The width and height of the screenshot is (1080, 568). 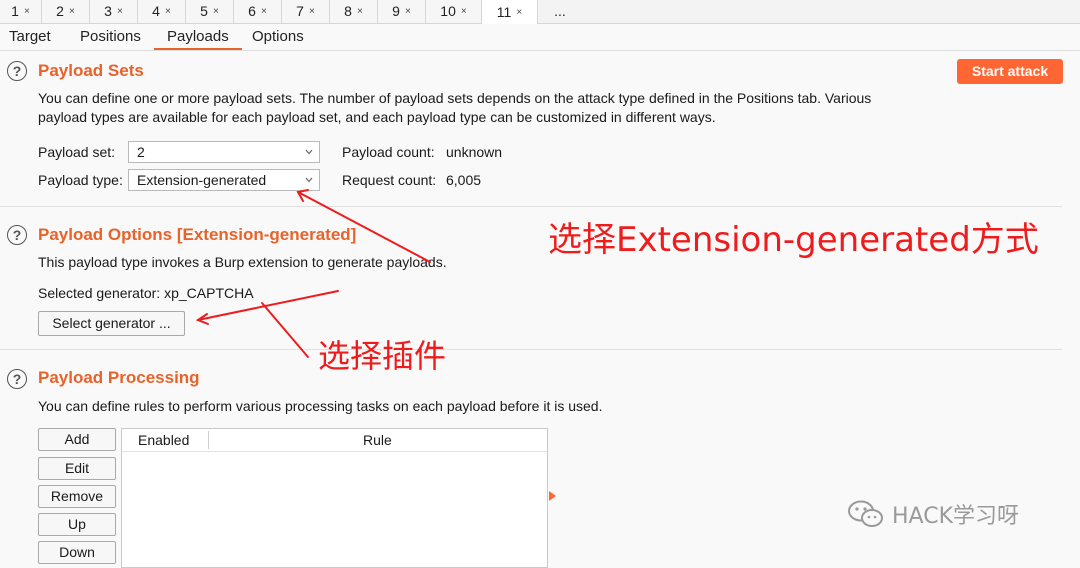 I want to click on watermark-text: HACK学习呀, so click(x=955, y=516).